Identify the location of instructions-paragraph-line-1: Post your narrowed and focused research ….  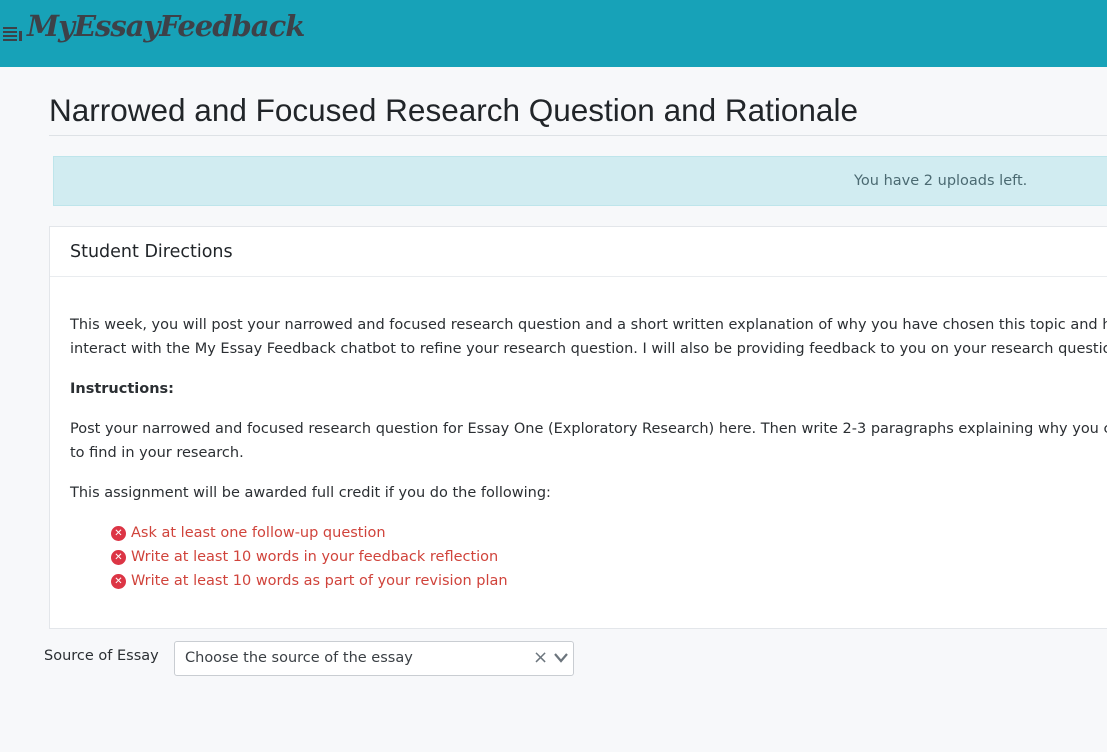
(588, 429).